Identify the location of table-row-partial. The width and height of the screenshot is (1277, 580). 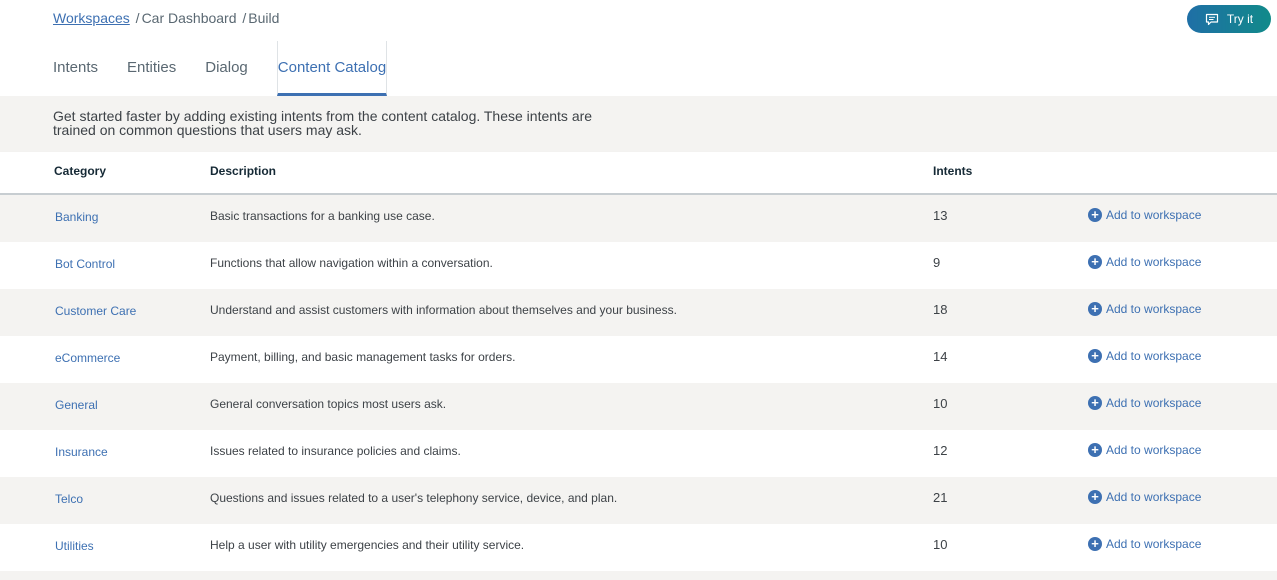
(638, 575).